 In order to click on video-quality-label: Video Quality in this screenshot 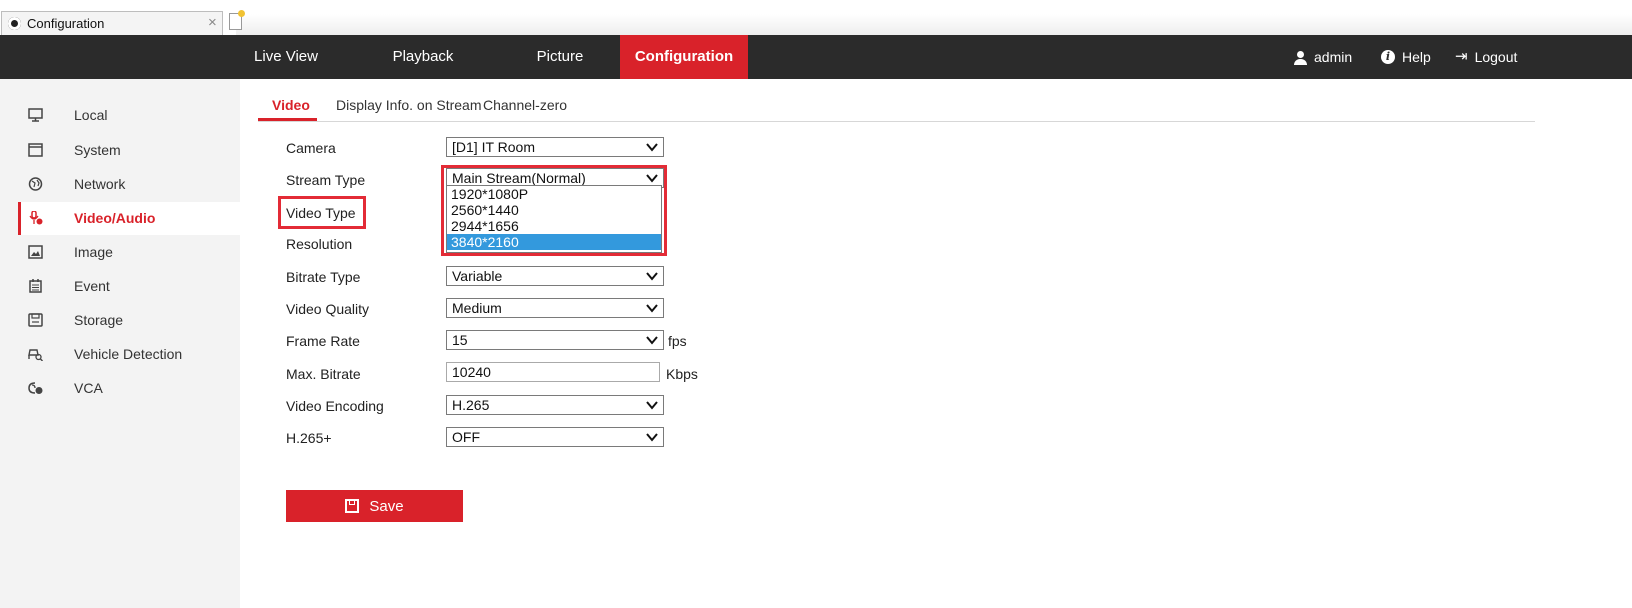, I will do `click(328, 309)`.